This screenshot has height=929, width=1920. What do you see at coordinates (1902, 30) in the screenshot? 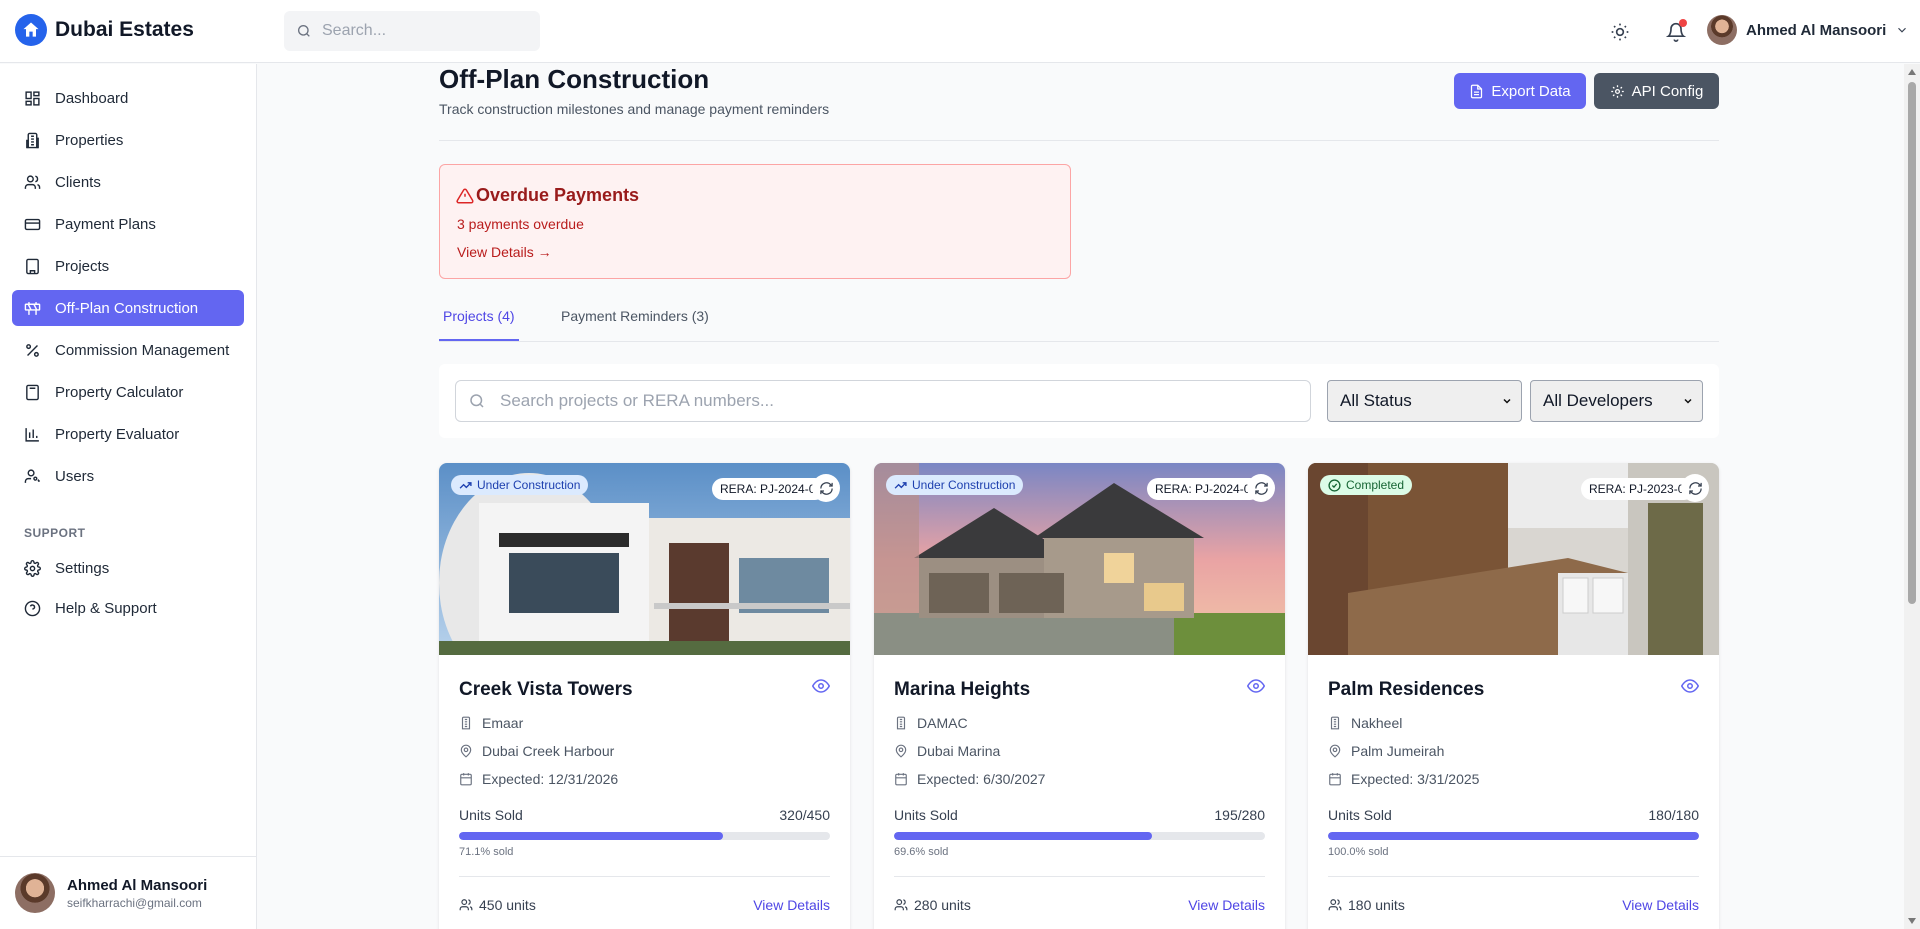
I see `chevron-down-icon` at bounding box center [1902, 30].